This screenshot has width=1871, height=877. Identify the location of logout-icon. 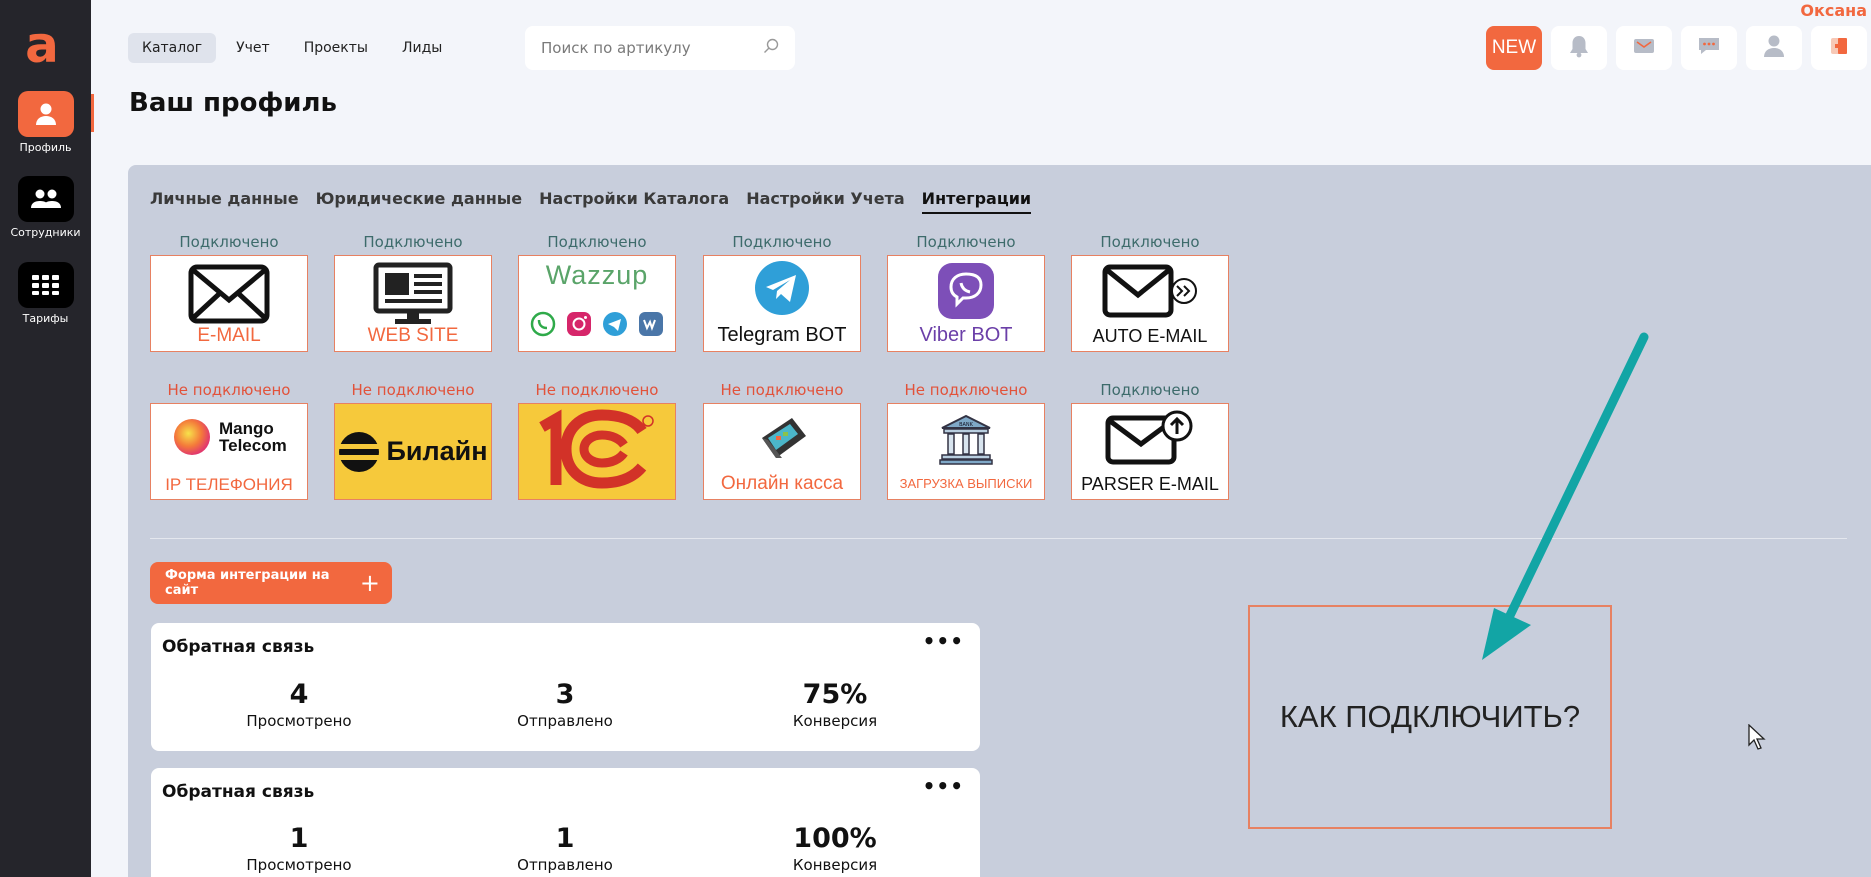
(1839, 48).